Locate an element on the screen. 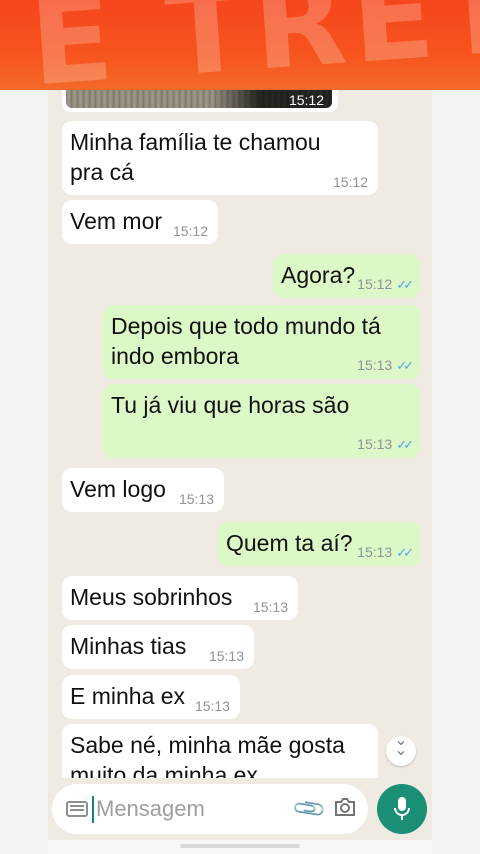 The width and height of the screenshot is (480, 854). message-text: Depois que todo mundo tá is located at coordinates (246, 326).